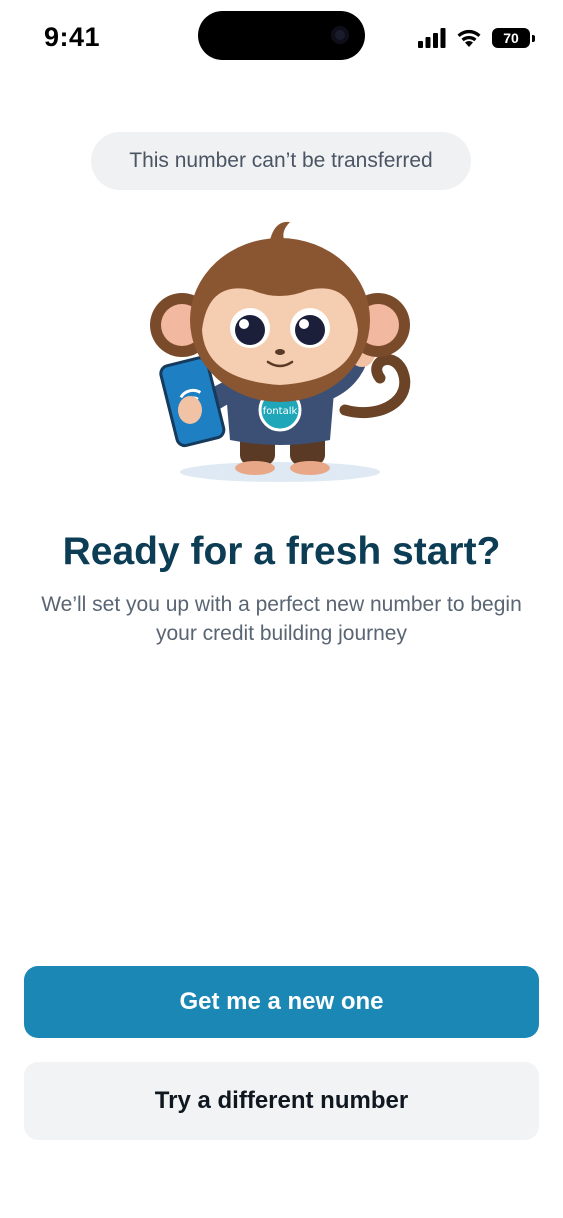 The height and width of the screenshot is (1218, 563). What do you see at coordinates (281, 35) in the screenshot?
I see `dynamic-island` at bounding box center [281, 35].